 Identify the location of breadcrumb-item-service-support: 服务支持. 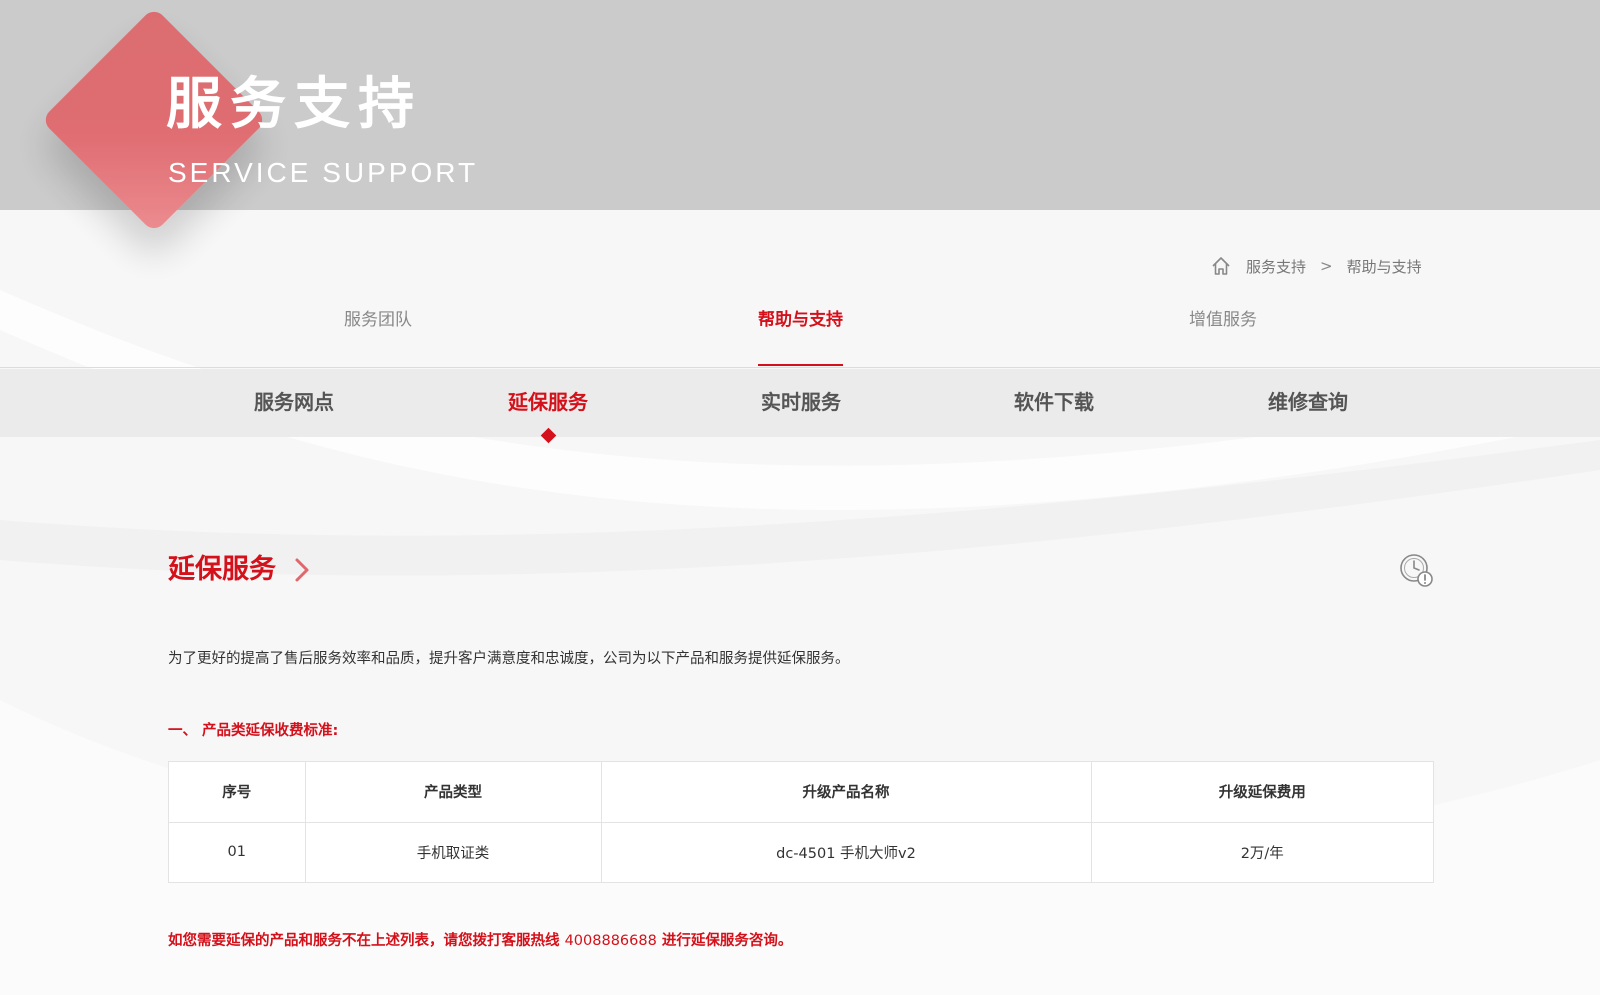
(1276, 266).